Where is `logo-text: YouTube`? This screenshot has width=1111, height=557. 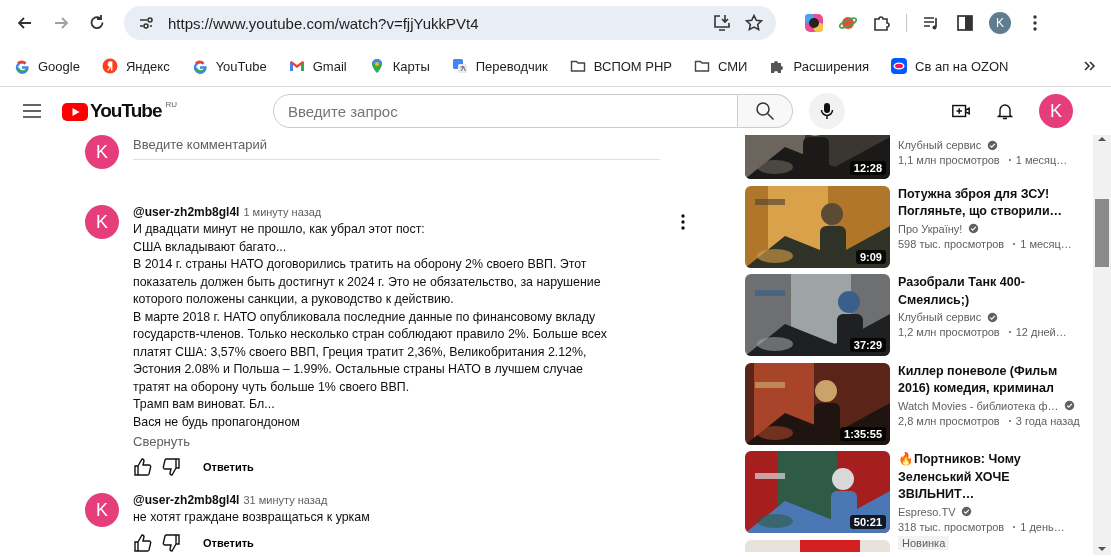 logo-text: YouTube is located at coordinates (126, 111).